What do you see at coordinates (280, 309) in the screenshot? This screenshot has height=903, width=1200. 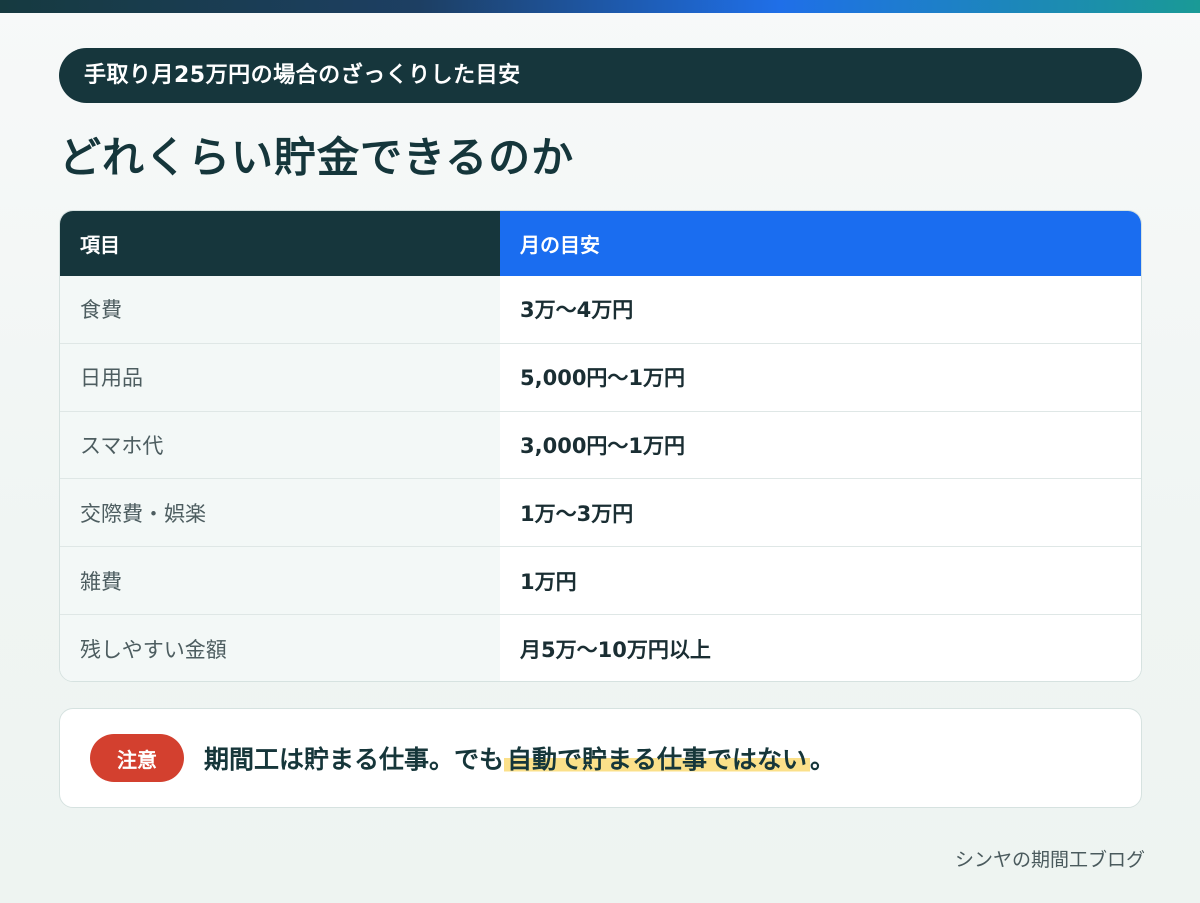 I see `row-item-label: 食費` at bounding box center [280, 309].